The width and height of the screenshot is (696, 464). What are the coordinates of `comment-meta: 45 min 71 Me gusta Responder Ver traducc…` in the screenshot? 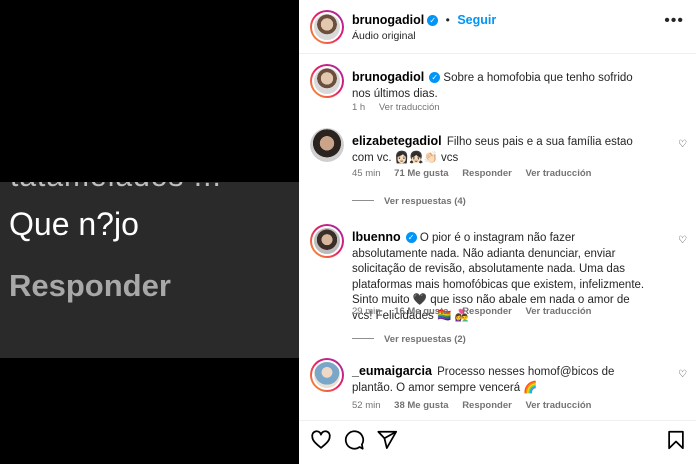 It's located at (477, 173).